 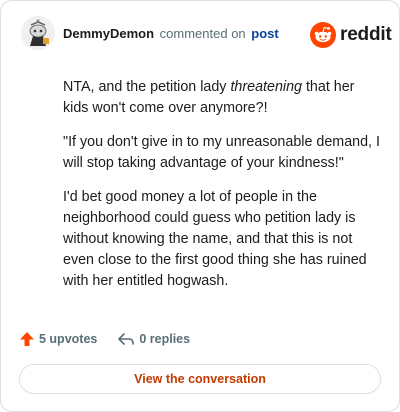 I want to click on replies: 0 replies, so click(x=153, y=339).